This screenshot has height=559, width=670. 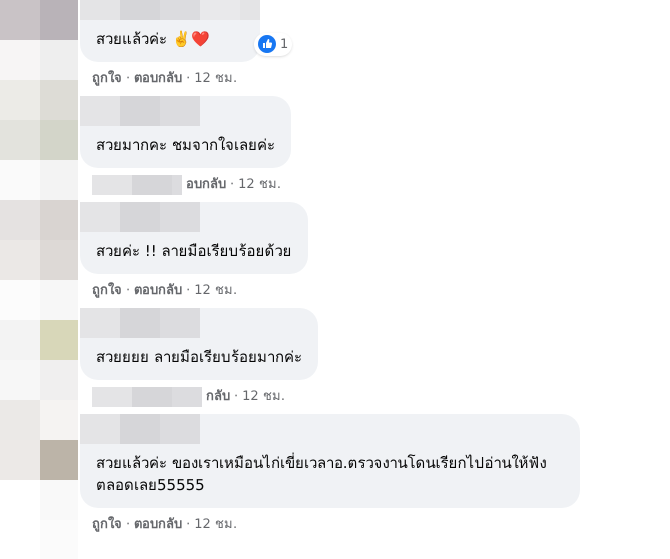 I want to click on comment-text: สวยค่ะ !! ลายมือเรียบร้อยด้วย, so click(x=194, y=251).